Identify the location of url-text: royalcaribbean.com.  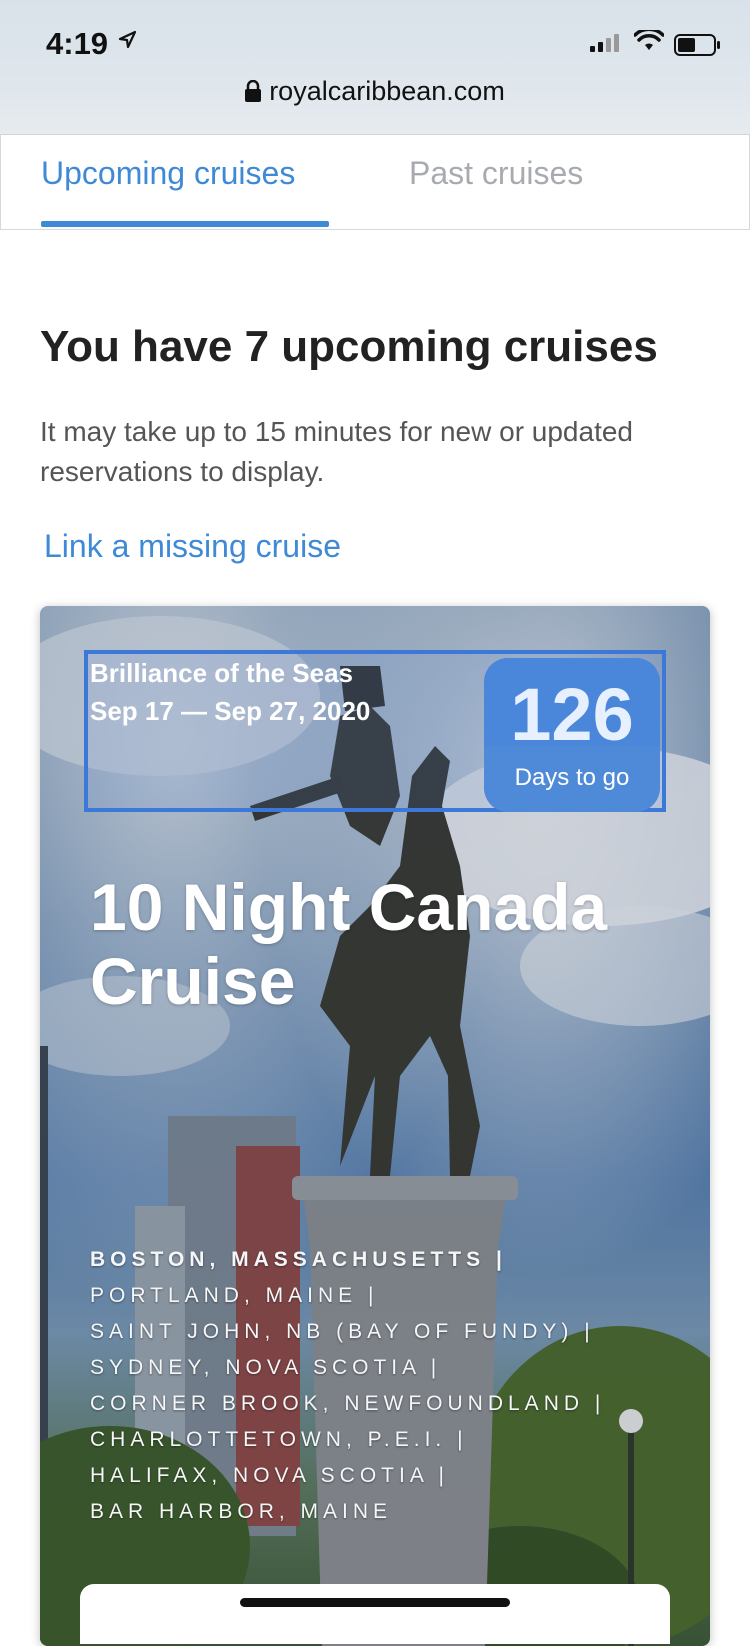
(387, 91).